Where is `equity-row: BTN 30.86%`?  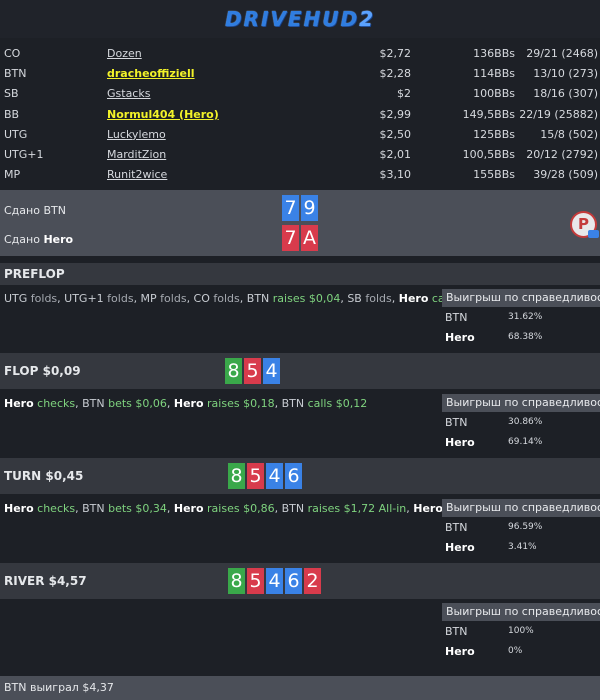 equity-row: BTN 30.86% is located at coordinates (494, 422).